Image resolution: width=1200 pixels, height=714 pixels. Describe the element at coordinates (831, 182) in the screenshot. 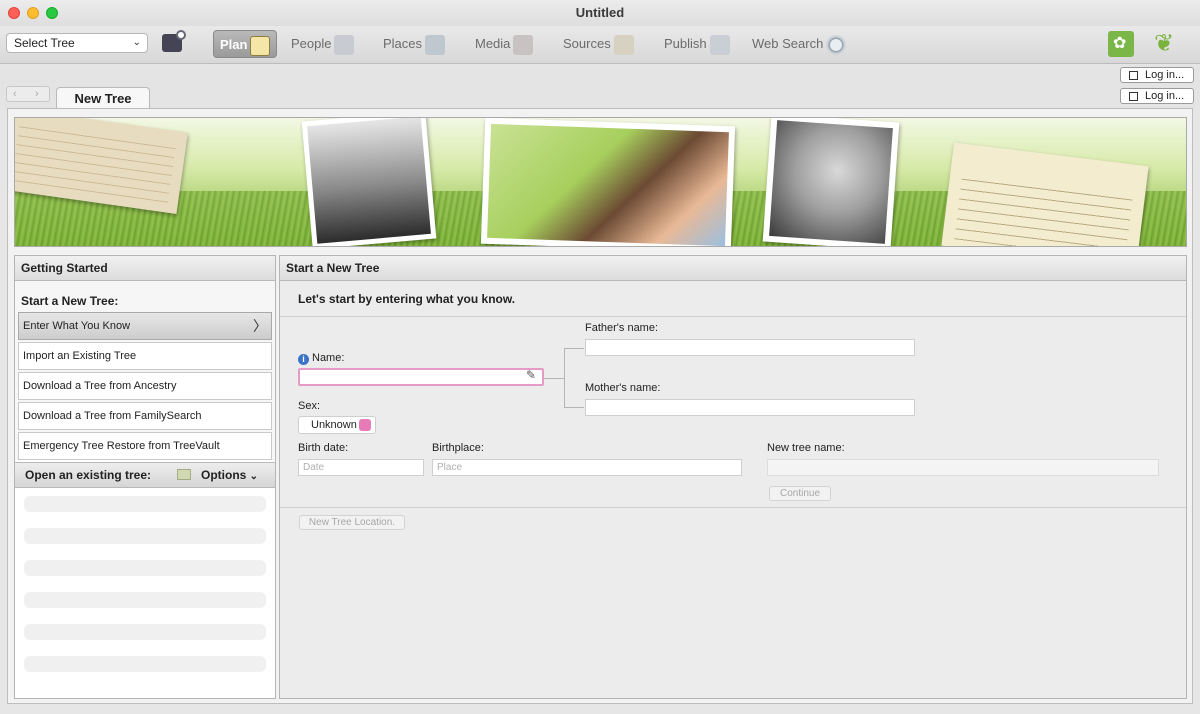

I see `banner-photo-woman` at that location.